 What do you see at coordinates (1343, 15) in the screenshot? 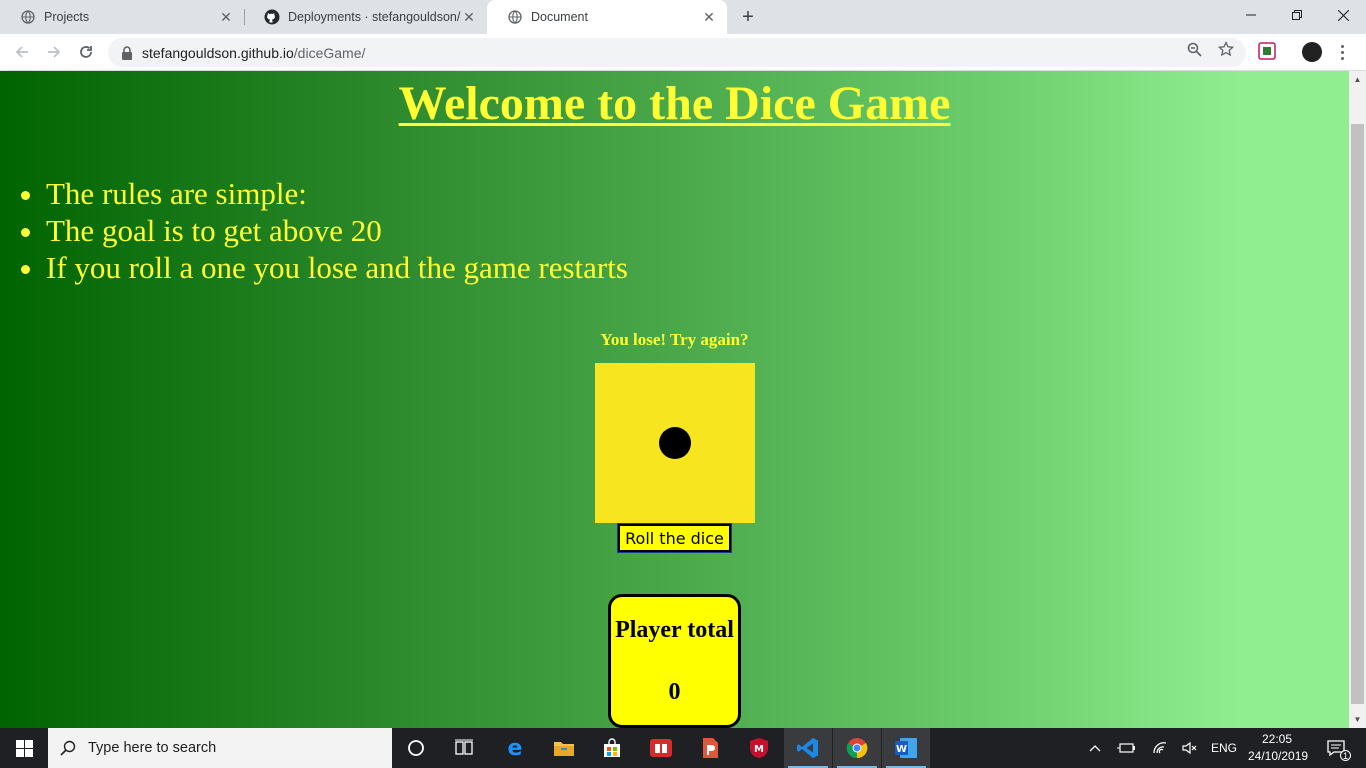
I see `close-window-icon` at bounding box center [1343, 15].